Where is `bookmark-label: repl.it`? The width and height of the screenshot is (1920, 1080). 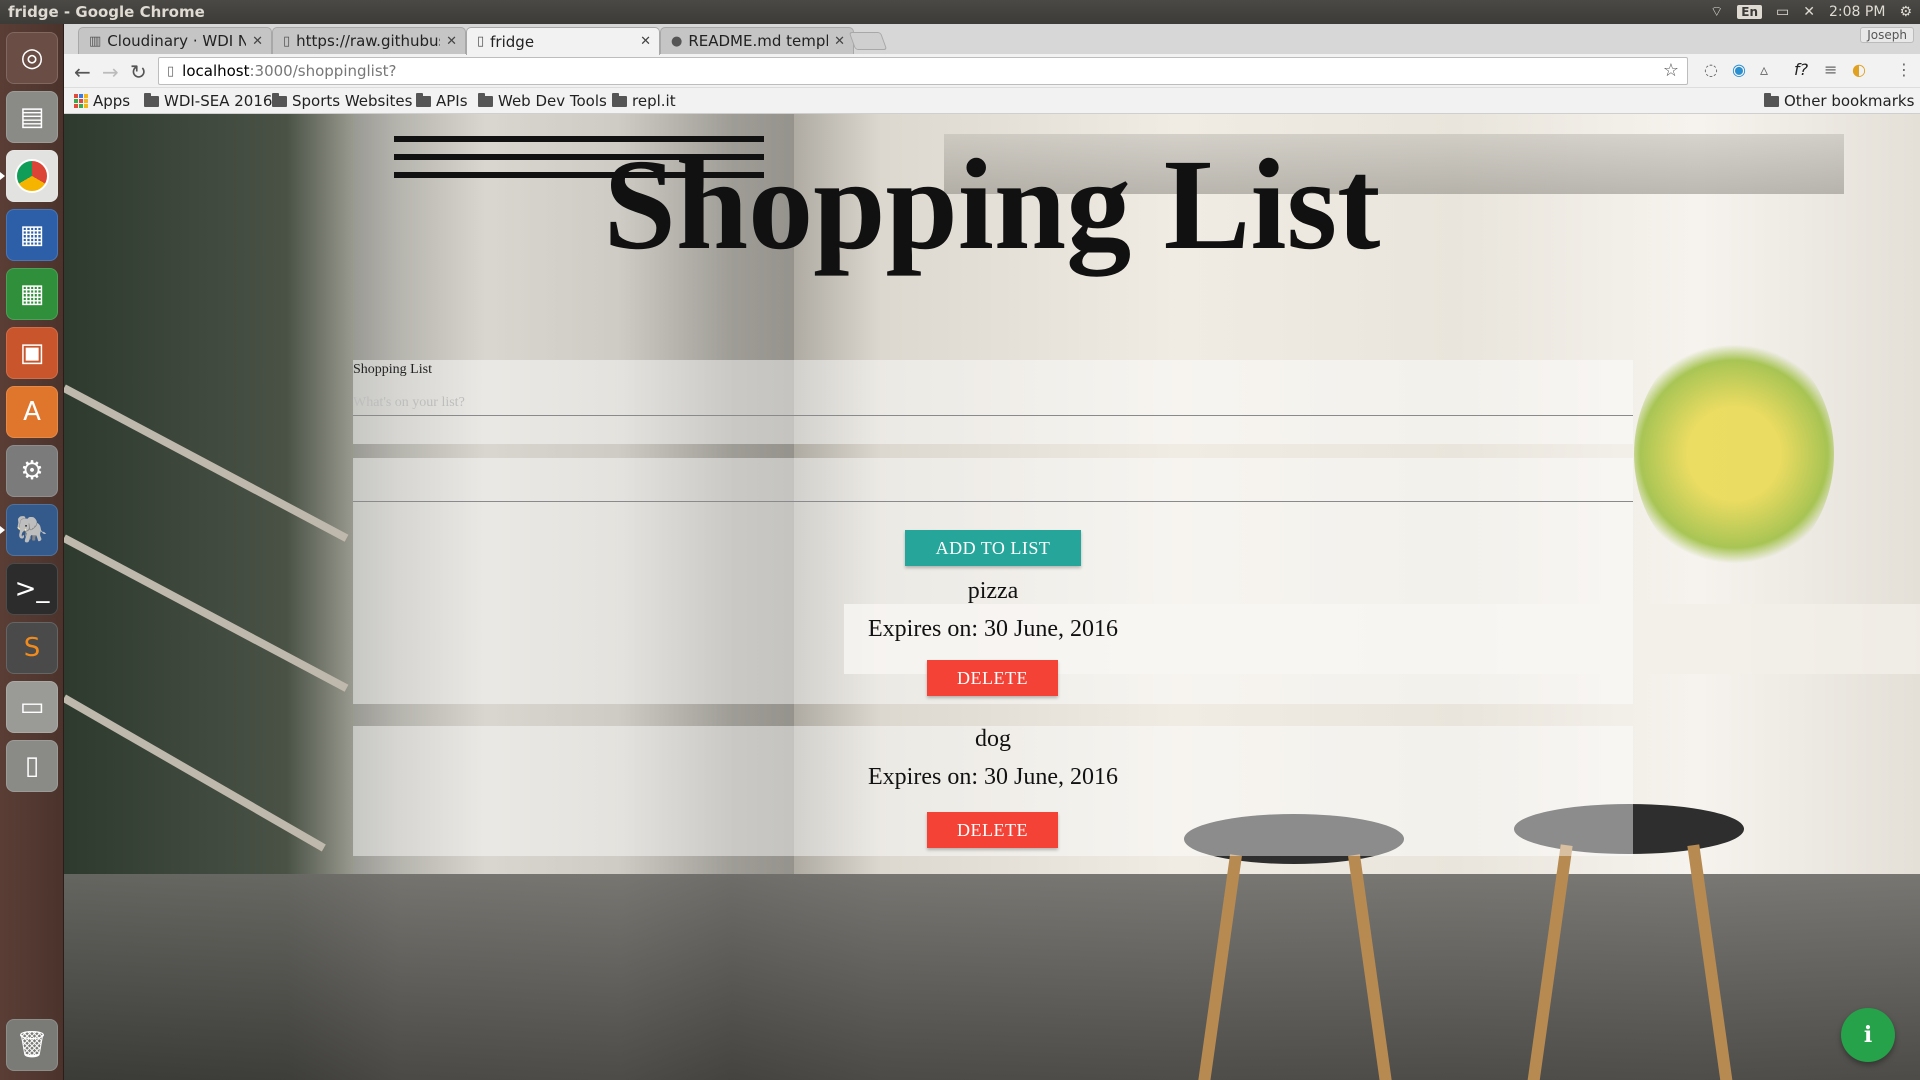
bookmark-label: repl.it is located at coordinates (654, 101).